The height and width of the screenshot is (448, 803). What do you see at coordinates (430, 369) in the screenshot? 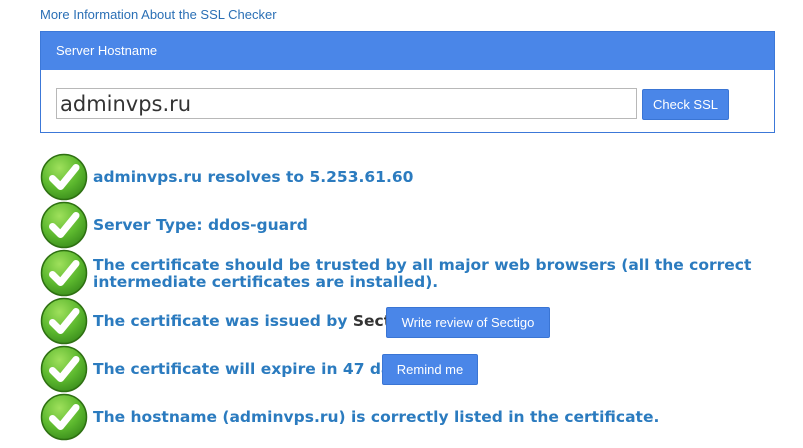
I see `remind-me-button: Remind me` at bounding box center [430, 369].